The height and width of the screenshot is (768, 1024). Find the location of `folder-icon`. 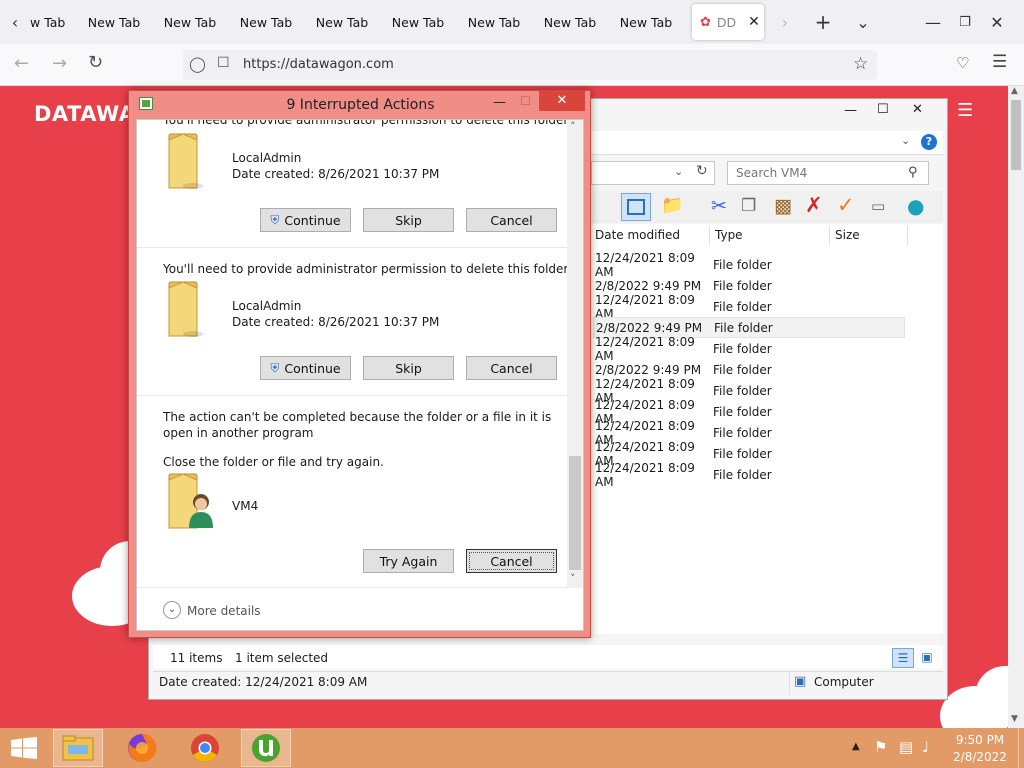

folder-icon is located at coordinates (185, 309).